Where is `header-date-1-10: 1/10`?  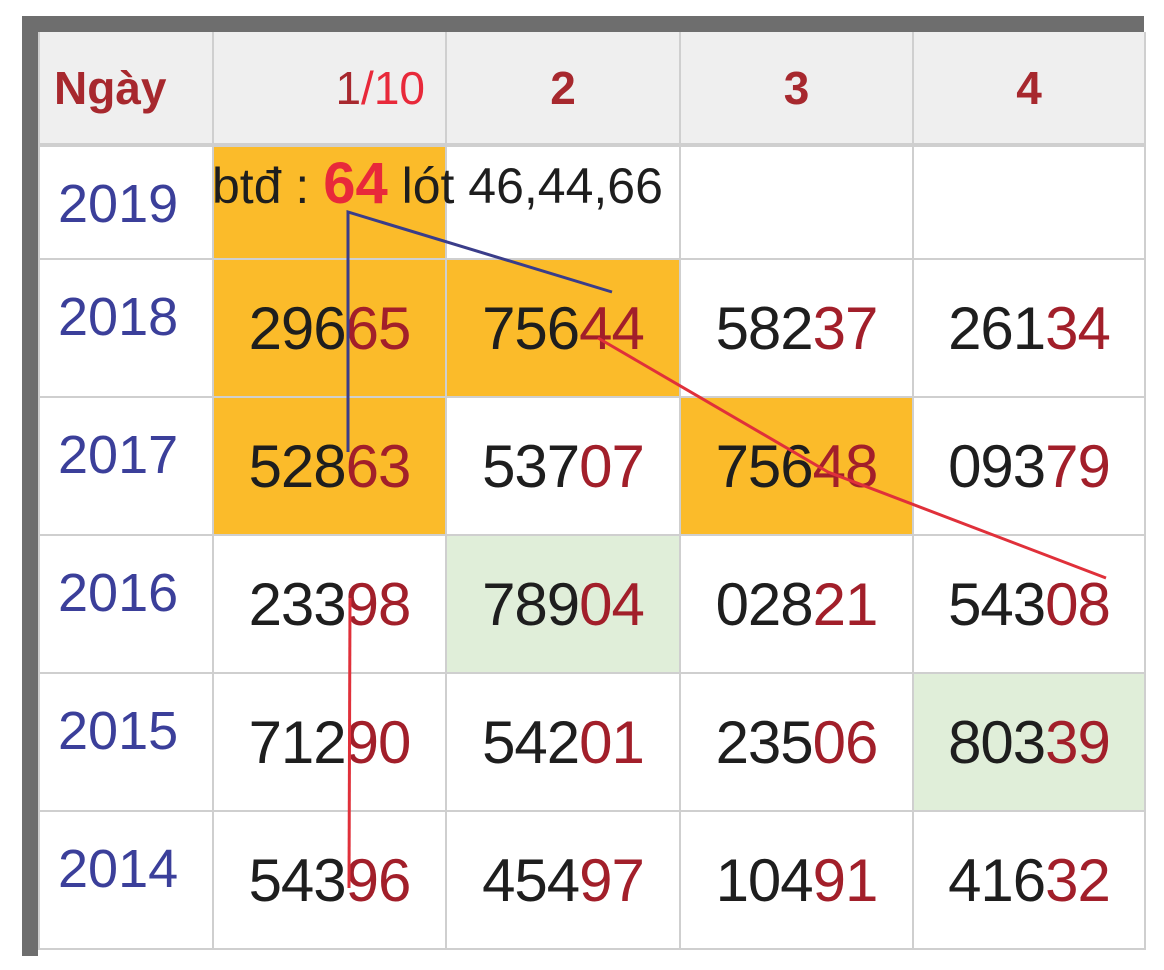 header-date-1-10: 1/10 is located at coordinates (330, 89).